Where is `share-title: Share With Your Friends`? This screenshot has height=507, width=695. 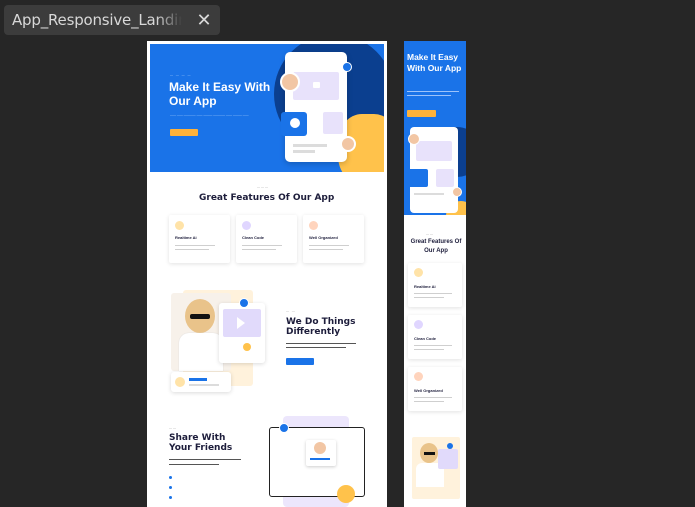
share-title: Share With Your Friends is located at coordinates (201, 443).